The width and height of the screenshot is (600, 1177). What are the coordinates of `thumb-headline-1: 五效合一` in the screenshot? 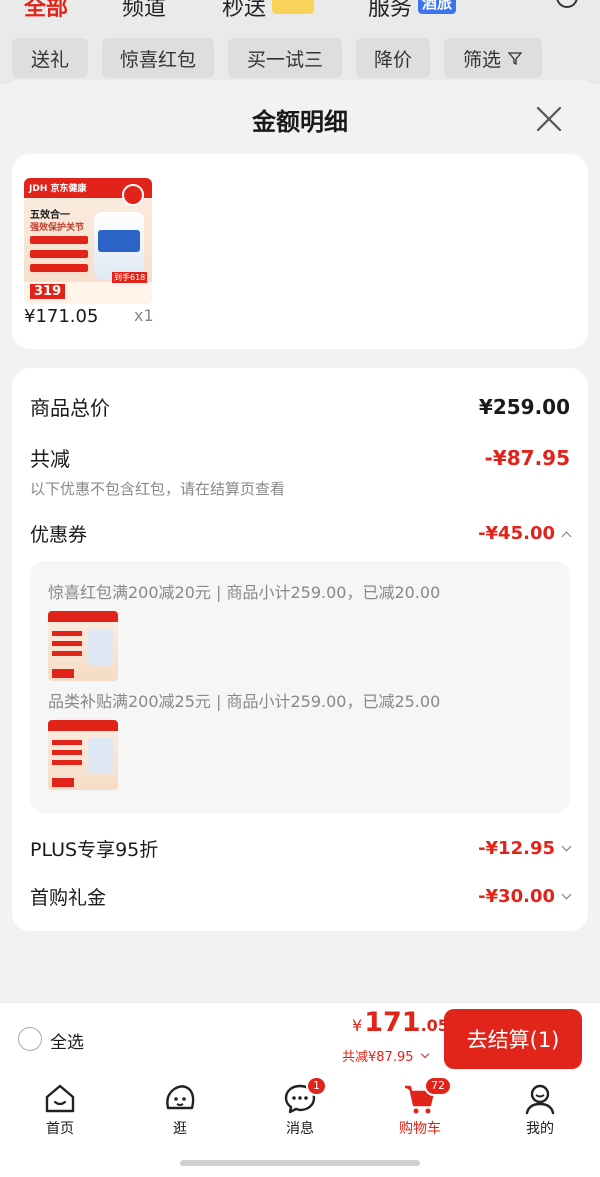 It's located at (50, 215).